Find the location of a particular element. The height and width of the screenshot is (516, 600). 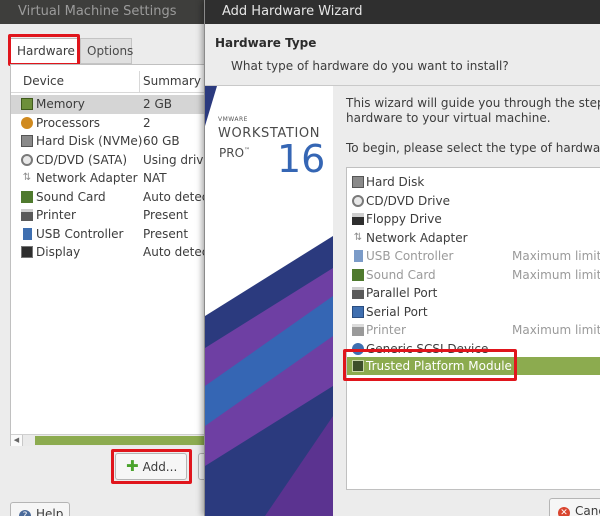

table-row-network-adapter: ⇅ Network Adapter NAT is located at coordinates (111, 178).